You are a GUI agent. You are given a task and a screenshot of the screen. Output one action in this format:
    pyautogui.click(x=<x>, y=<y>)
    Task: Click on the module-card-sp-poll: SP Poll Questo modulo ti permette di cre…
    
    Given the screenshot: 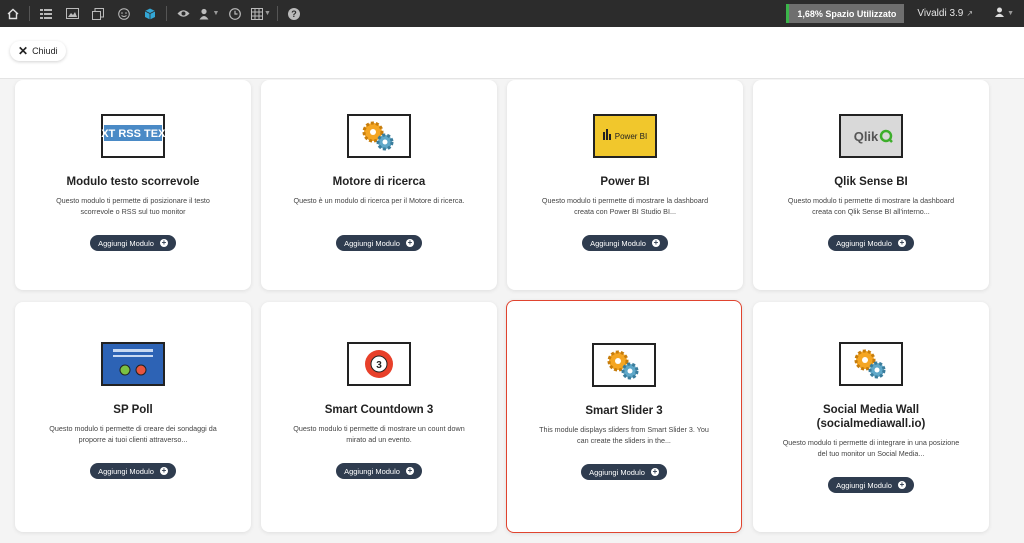 What is the action you would take?
    pyautogui.click(x=133, y=417)
    